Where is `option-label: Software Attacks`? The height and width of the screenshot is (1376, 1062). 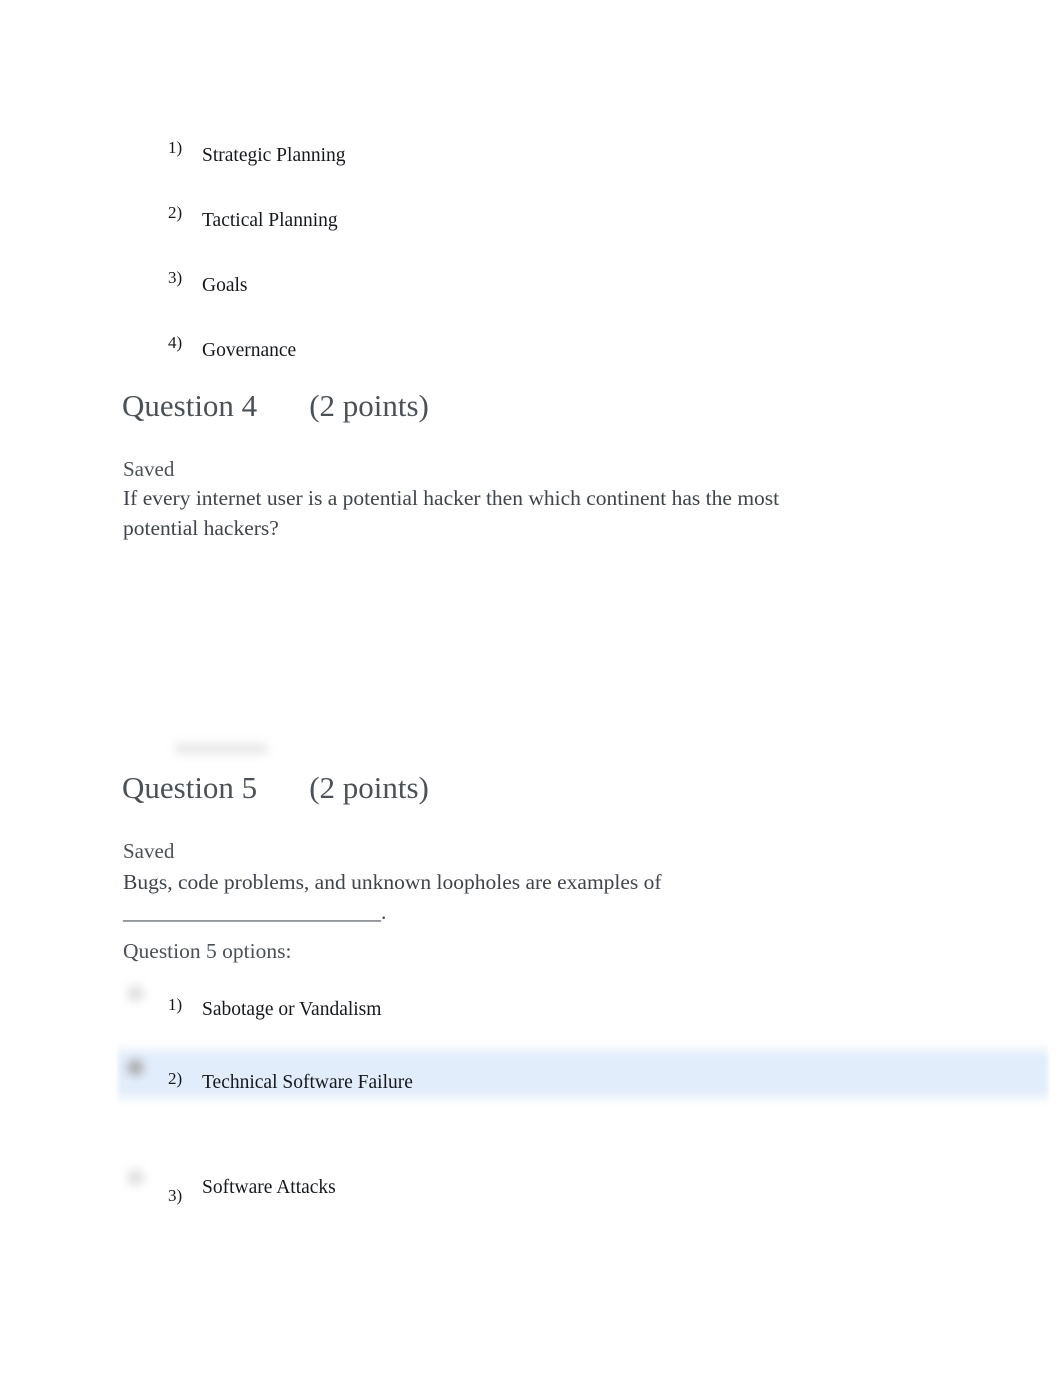
option-label: Software Attacks is located at coordinates (269, 1187).